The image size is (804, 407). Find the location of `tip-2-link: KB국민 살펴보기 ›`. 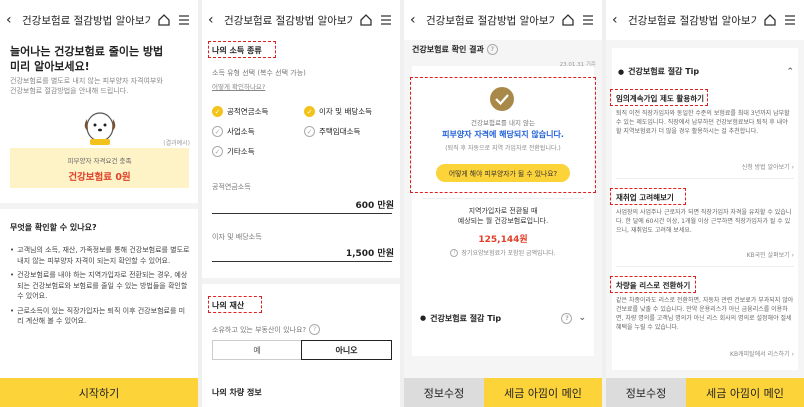

tip-2-link: KB국민 살펴보기 › is located at coordinates (770, 254).